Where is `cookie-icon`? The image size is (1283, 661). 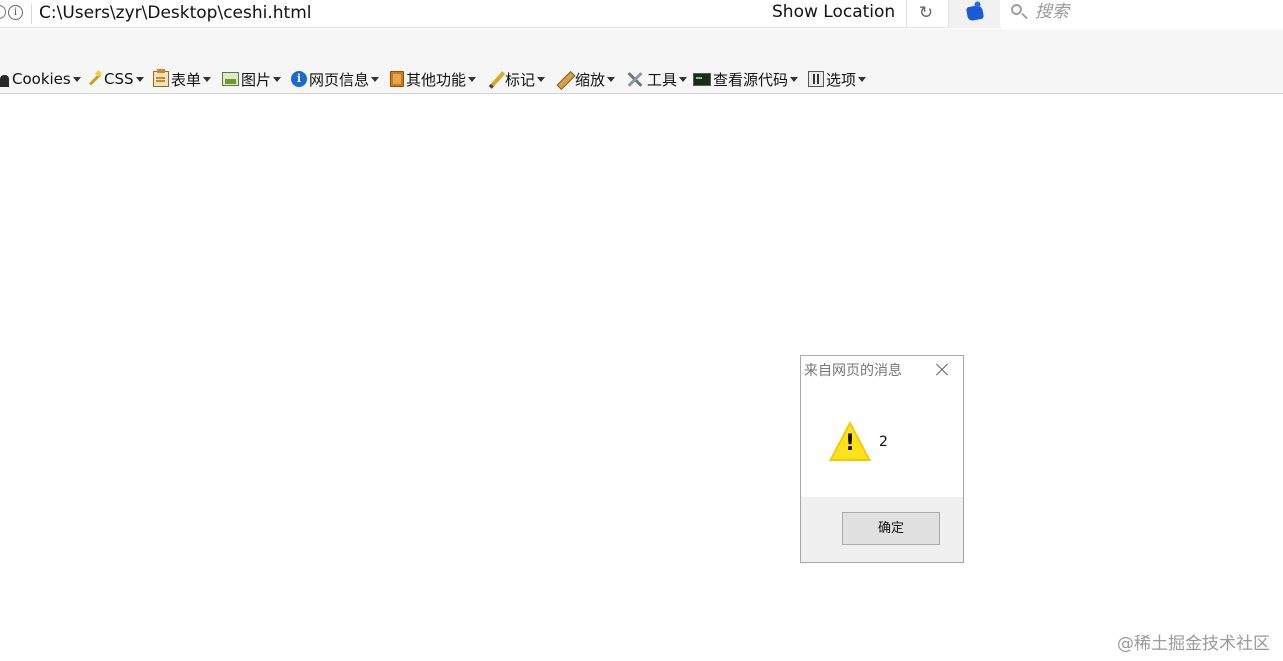 cookie-icon is located at coordinates (5, 79).